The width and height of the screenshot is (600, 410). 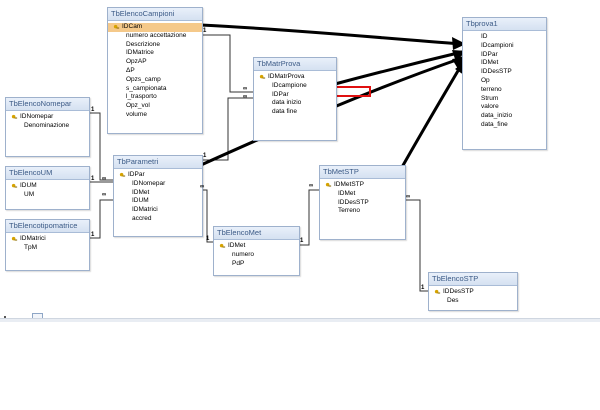 I want to click on field-row: ID, so click(x=504, y=37).